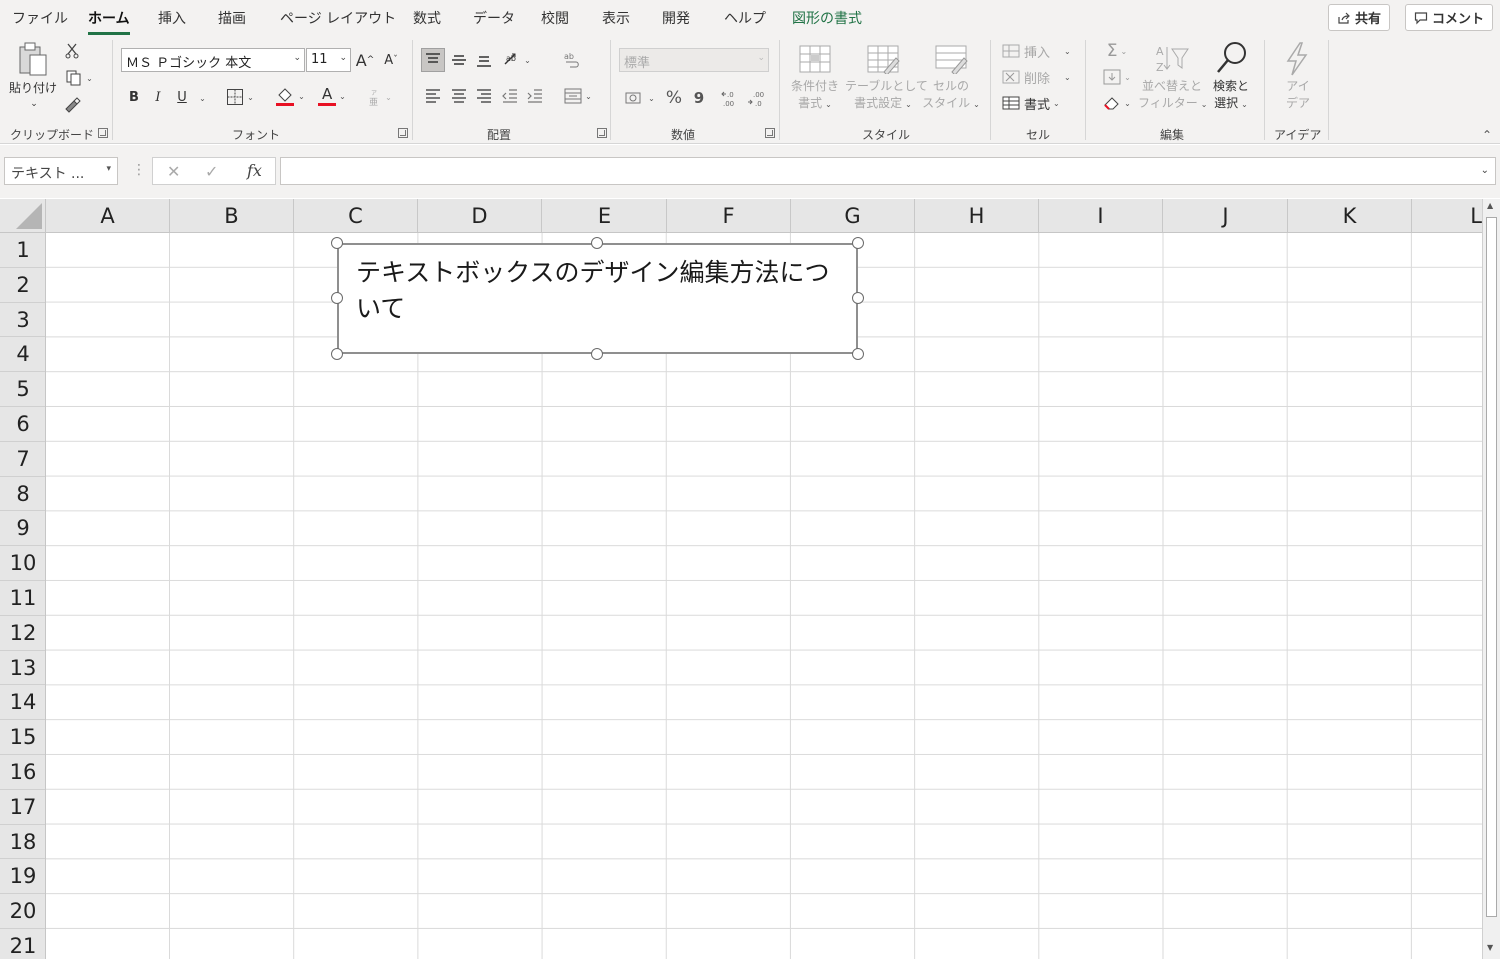 The height and width of the screenshot is (959, 1500). Describe the element at coordinates (33, 60) in the screenshot. I see `paste-button` at that location.